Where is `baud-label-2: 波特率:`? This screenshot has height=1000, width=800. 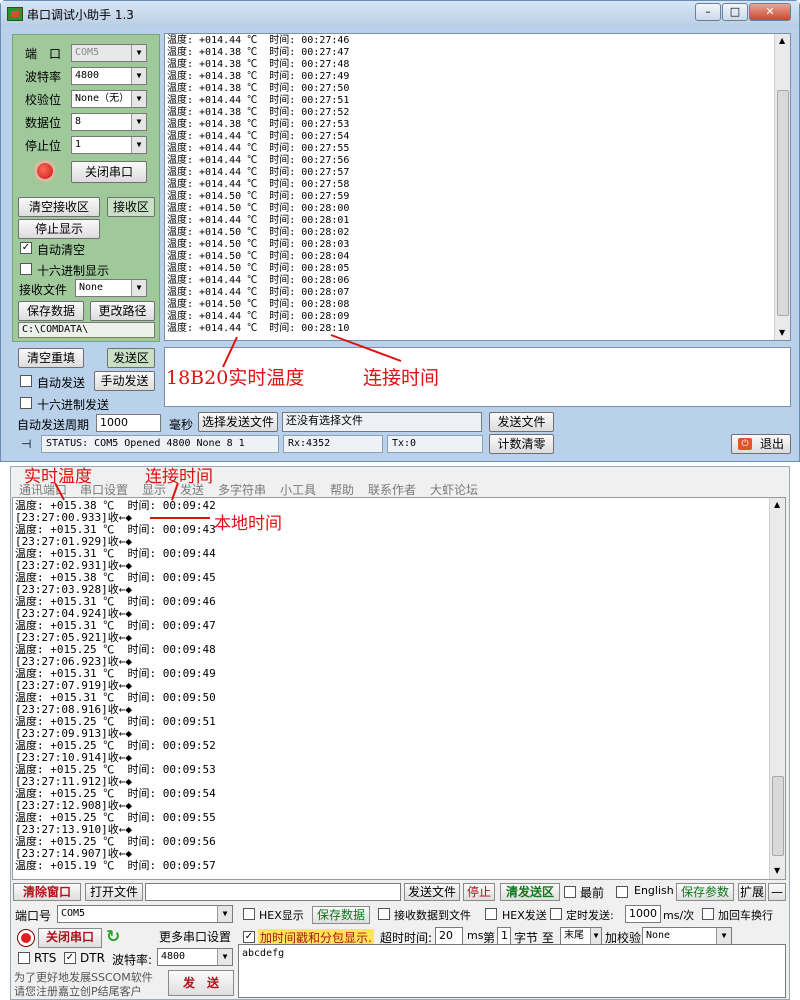 baud-label-2: 波特率: is located at coordinates (132, 960).